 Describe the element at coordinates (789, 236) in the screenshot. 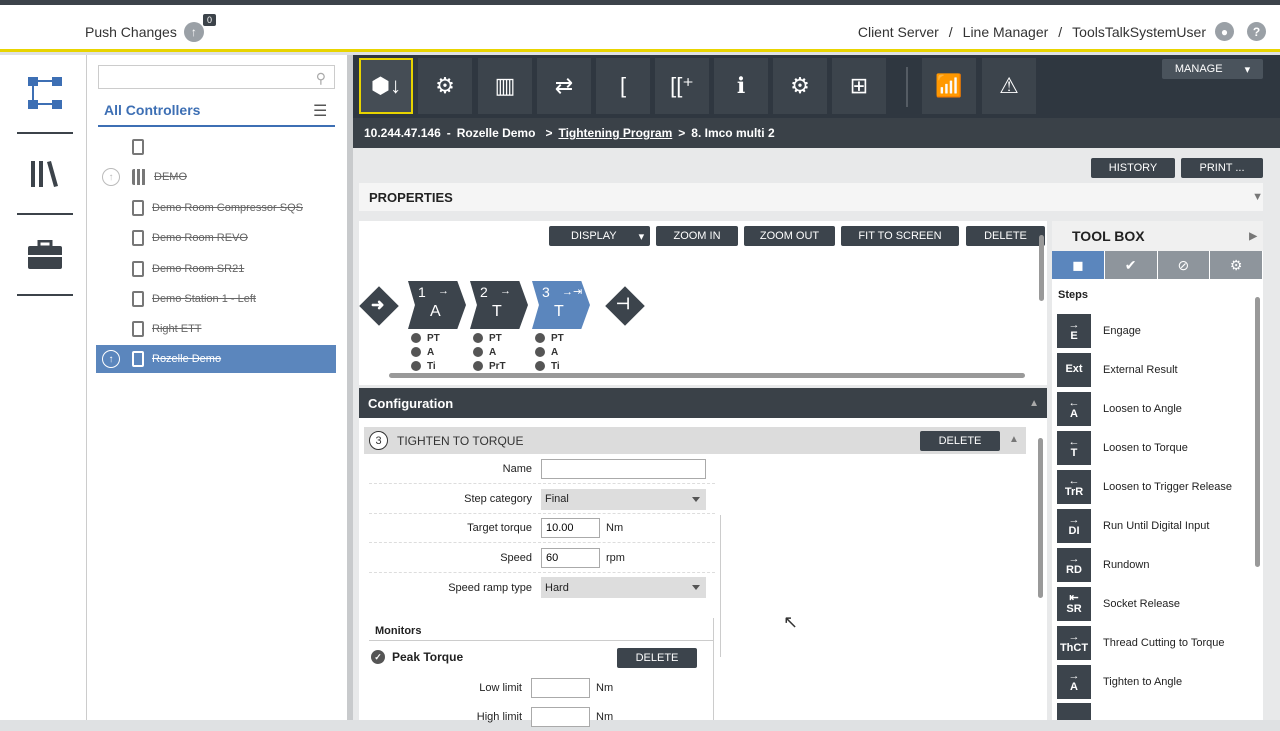

I see `zoom-out-button: ZOOM OUT` at that location.